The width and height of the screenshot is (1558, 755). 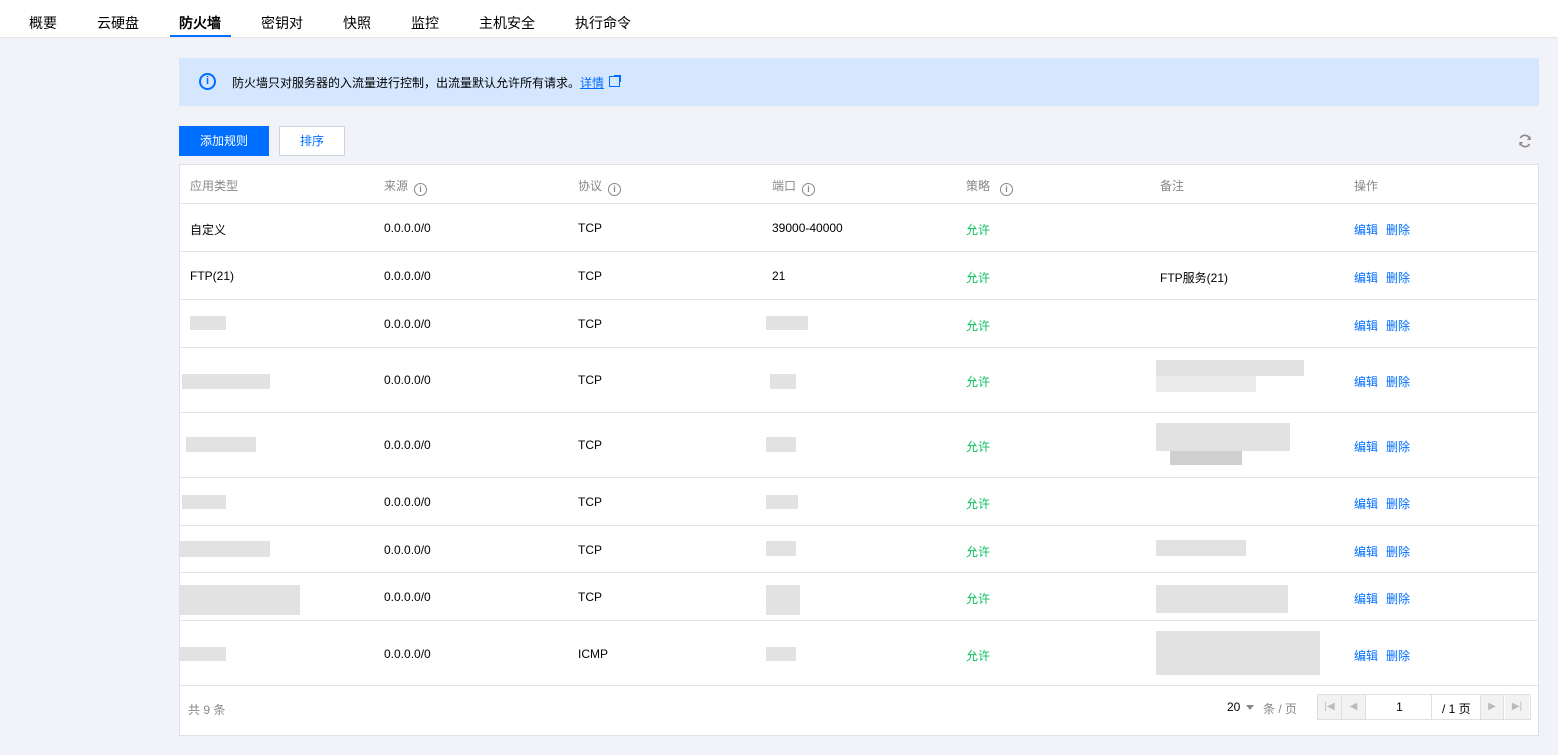 I want to click on tab-firewall: 防火墙, so click(x=200, y=23).